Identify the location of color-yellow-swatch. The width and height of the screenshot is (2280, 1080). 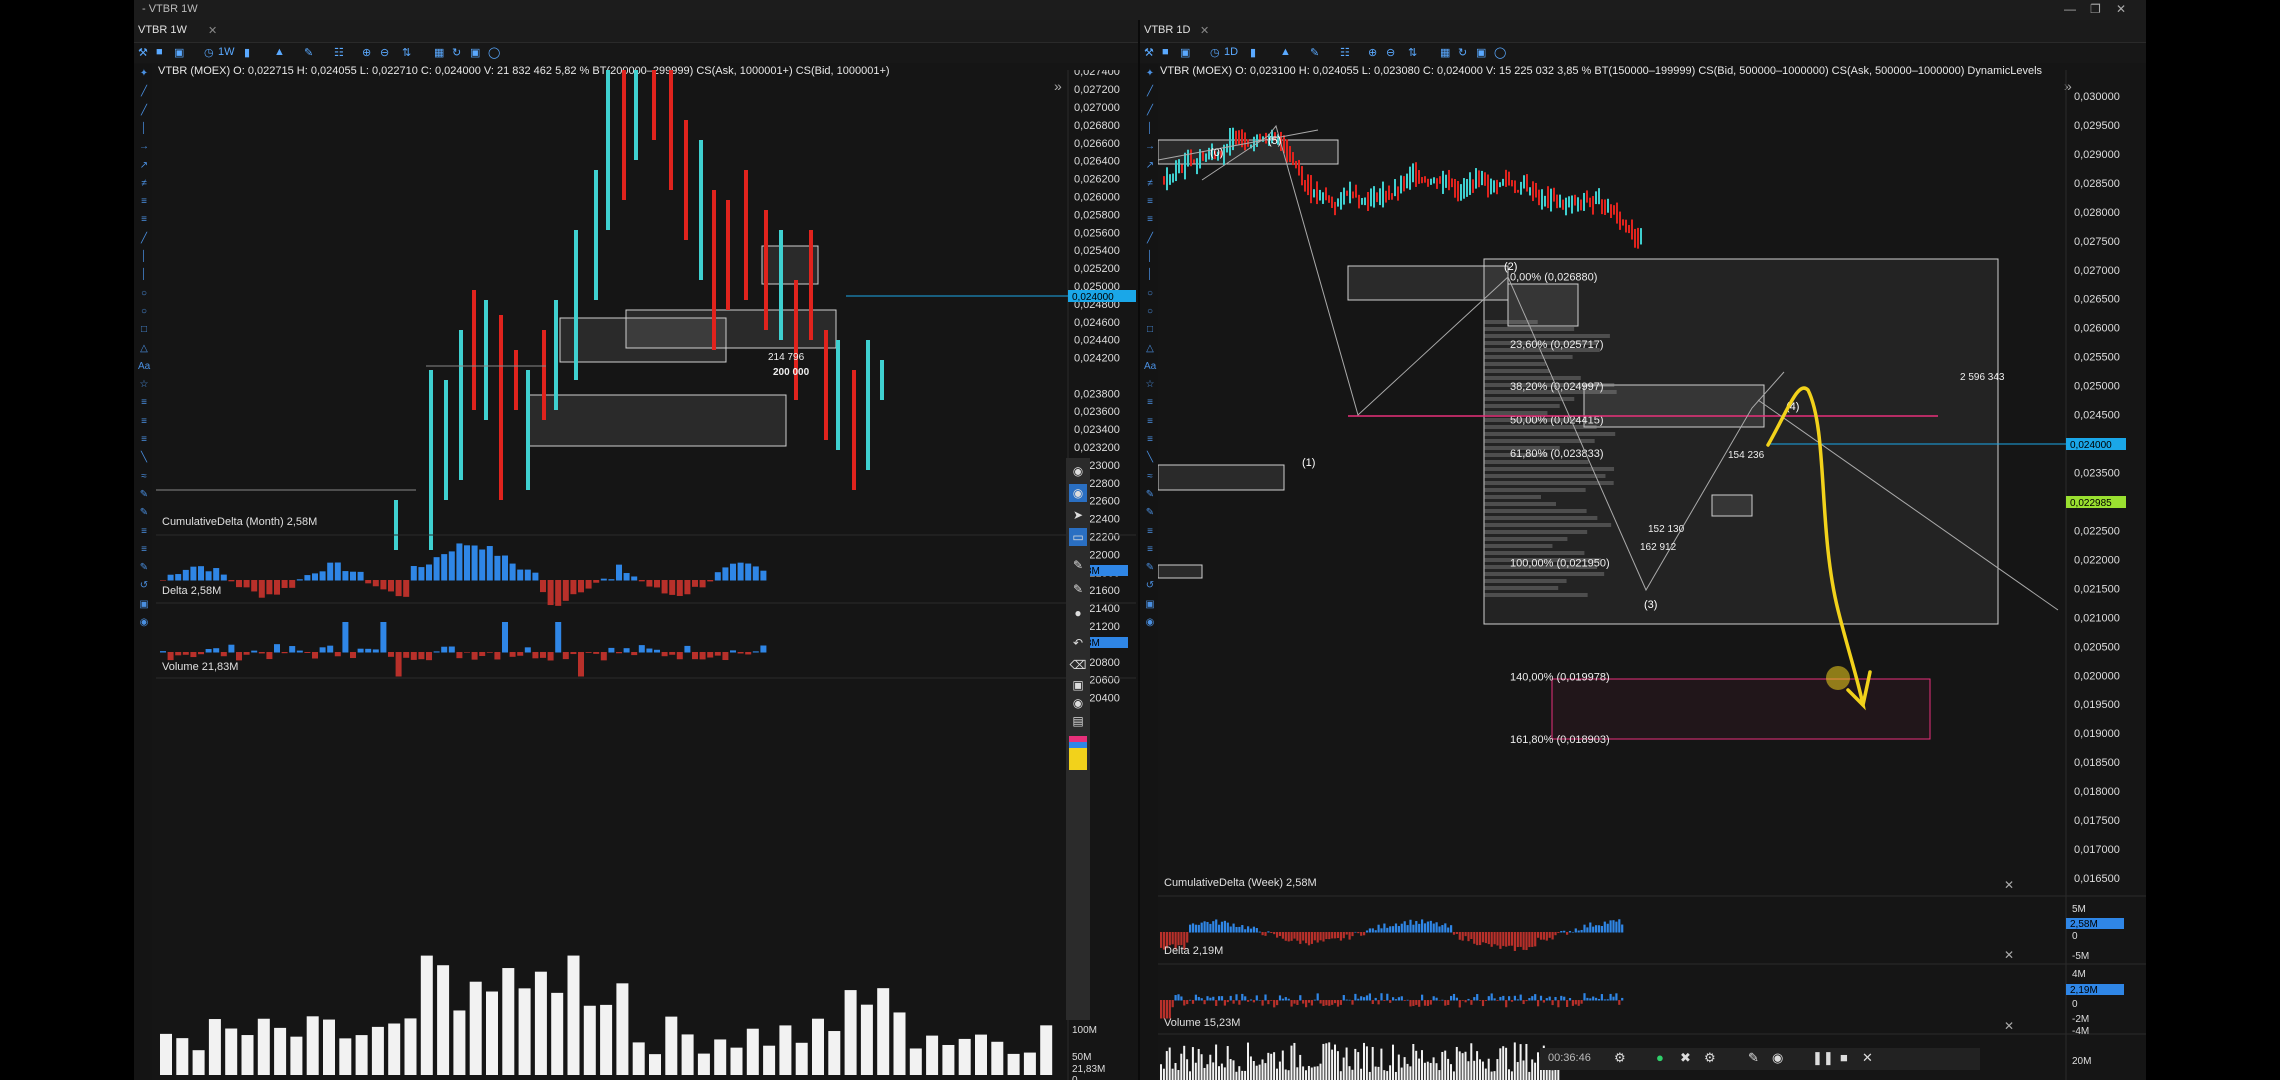
(1078, 759).